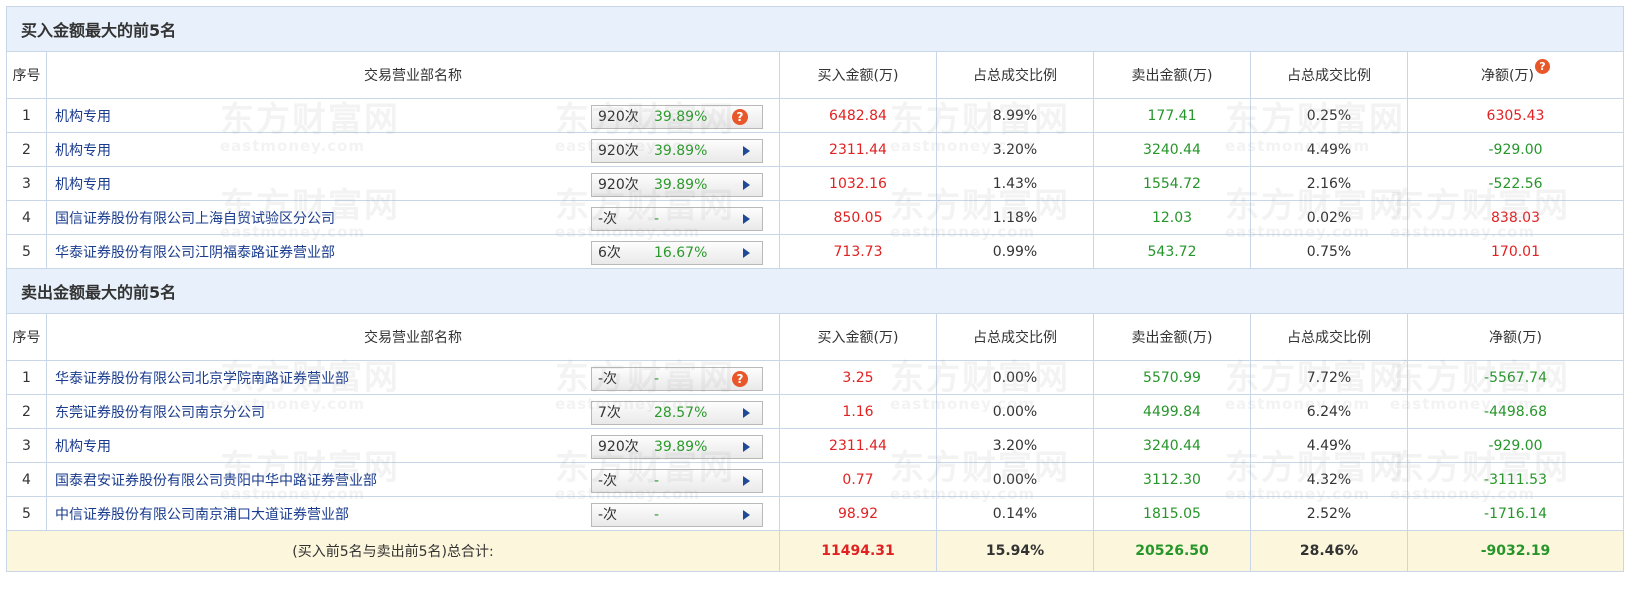 This screenshot has height=604, width=1629. I want to click on sell-section-header: 卖出金额最大的前5名, so click(815, 291).